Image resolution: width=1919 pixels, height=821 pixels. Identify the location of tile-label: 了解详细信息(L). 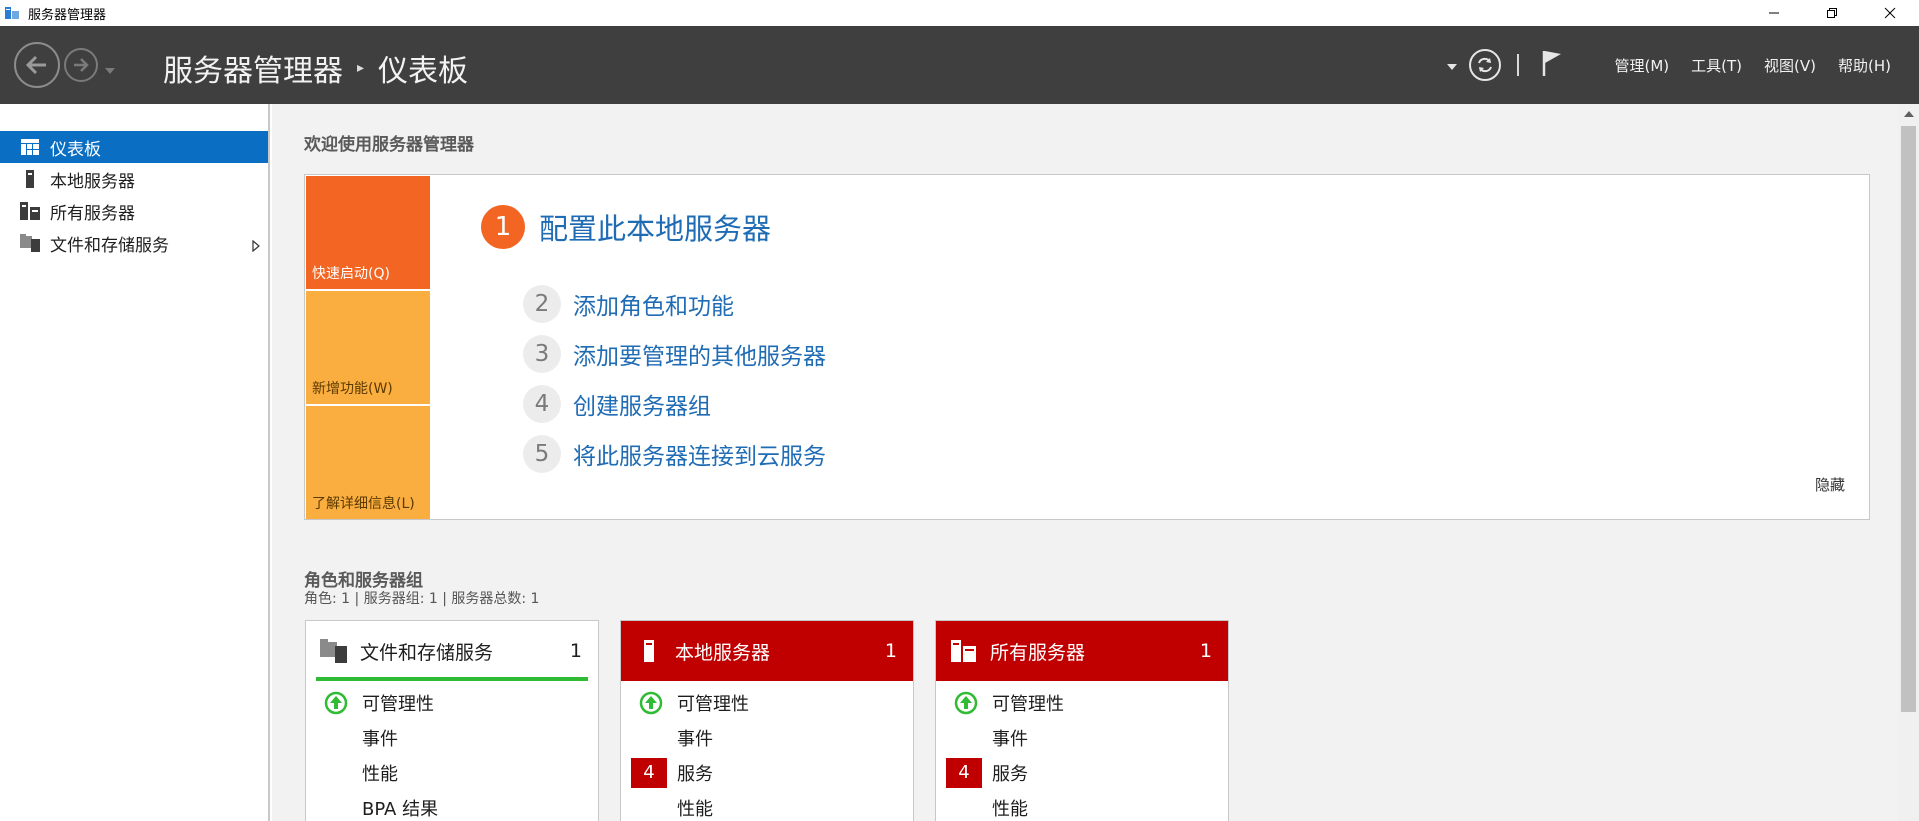
(363, 504).